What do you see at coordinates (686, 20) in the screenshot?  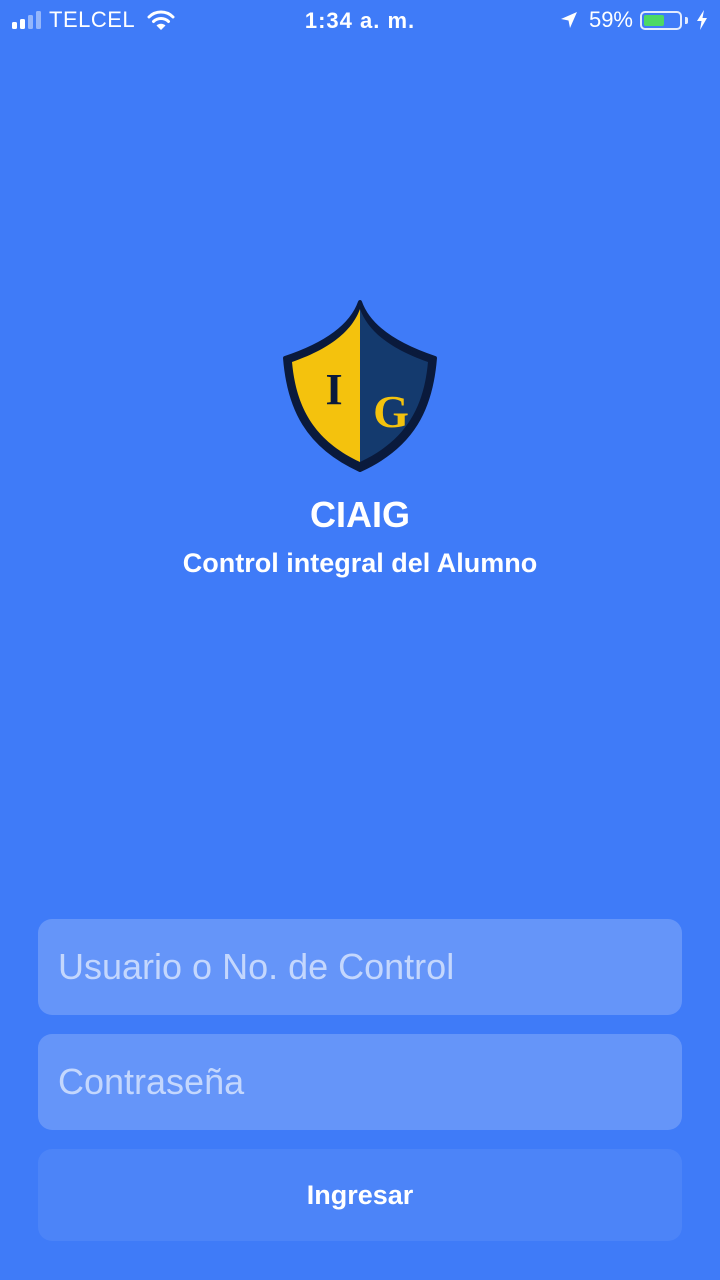 I see `battery-cap` at bounding box center [686, 20].